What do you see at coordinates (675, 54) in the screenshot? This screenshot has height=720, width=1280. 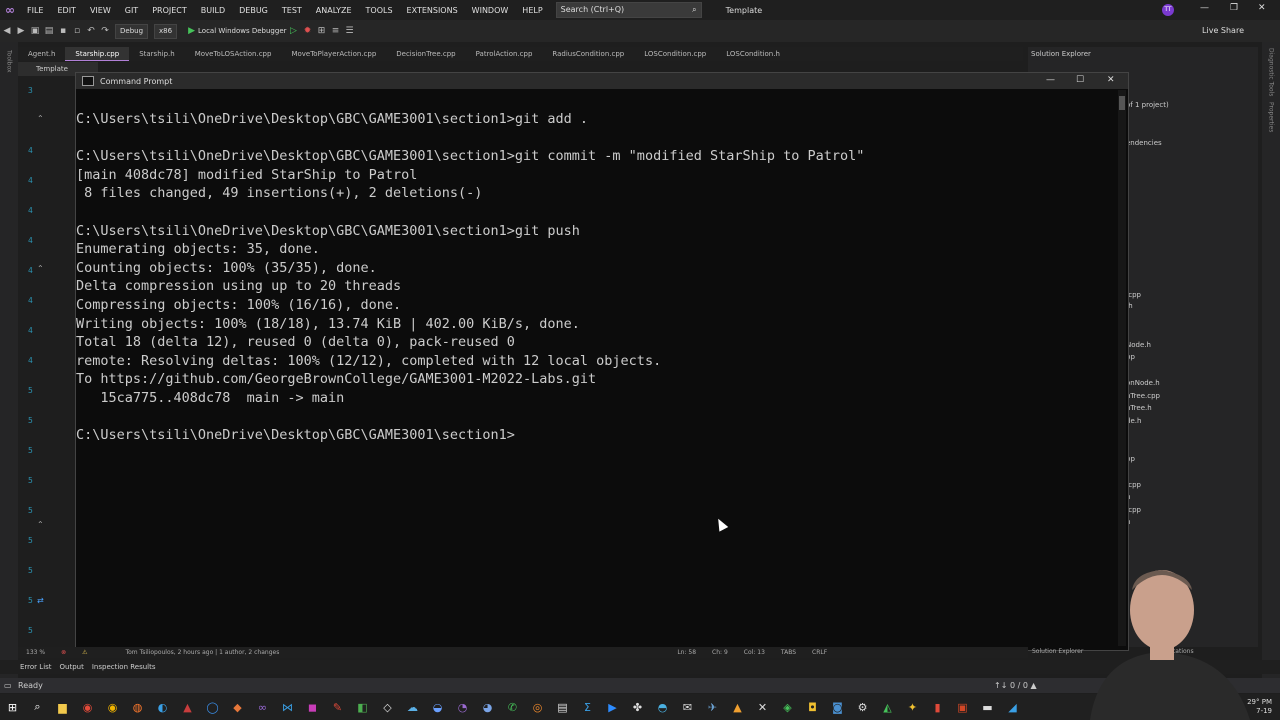 I see `tab-loscondition-cpp: LOSCondition.cpp` at bounding box center [675, 54].